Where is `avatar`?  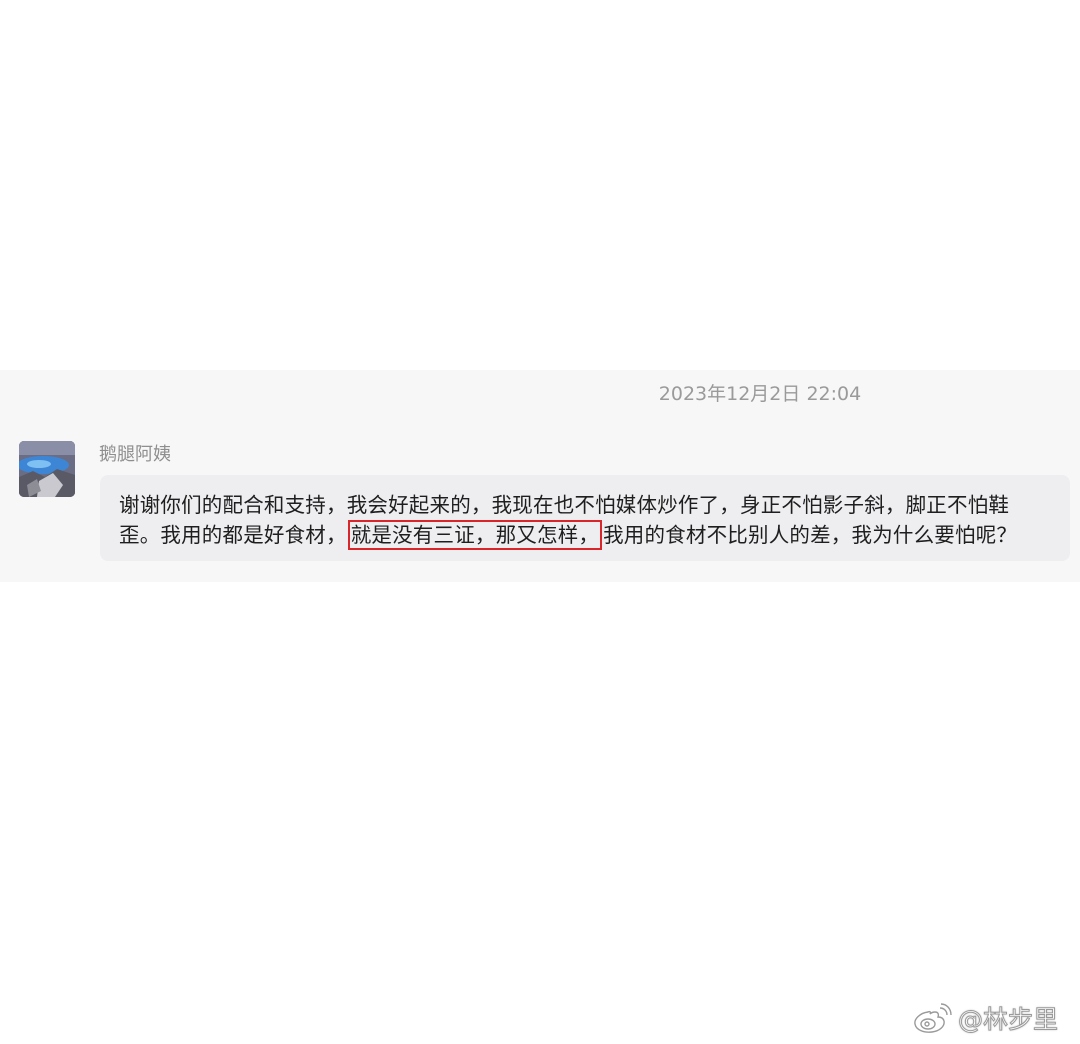
avatar is located at coordinates (47, 469).